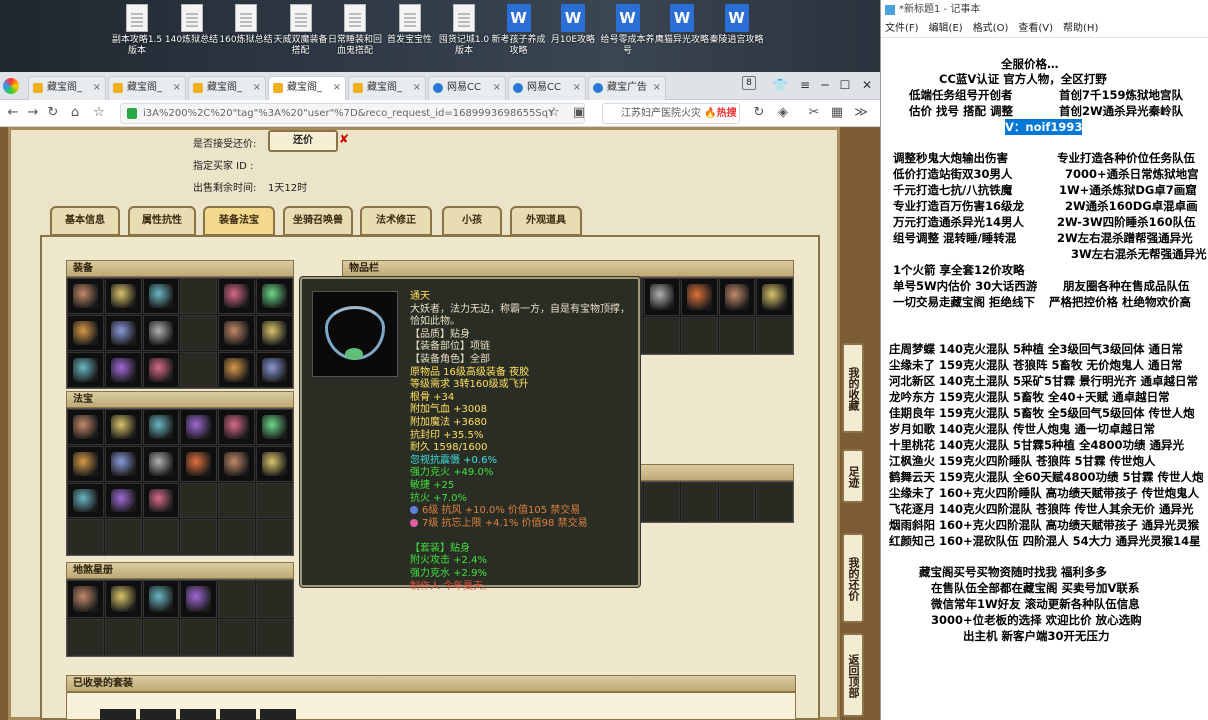  What do you see at coordinates (318, 221) in the screenshot?
I see `game-tab: 坐骑召唤兽` at bounding box center [318, 221].